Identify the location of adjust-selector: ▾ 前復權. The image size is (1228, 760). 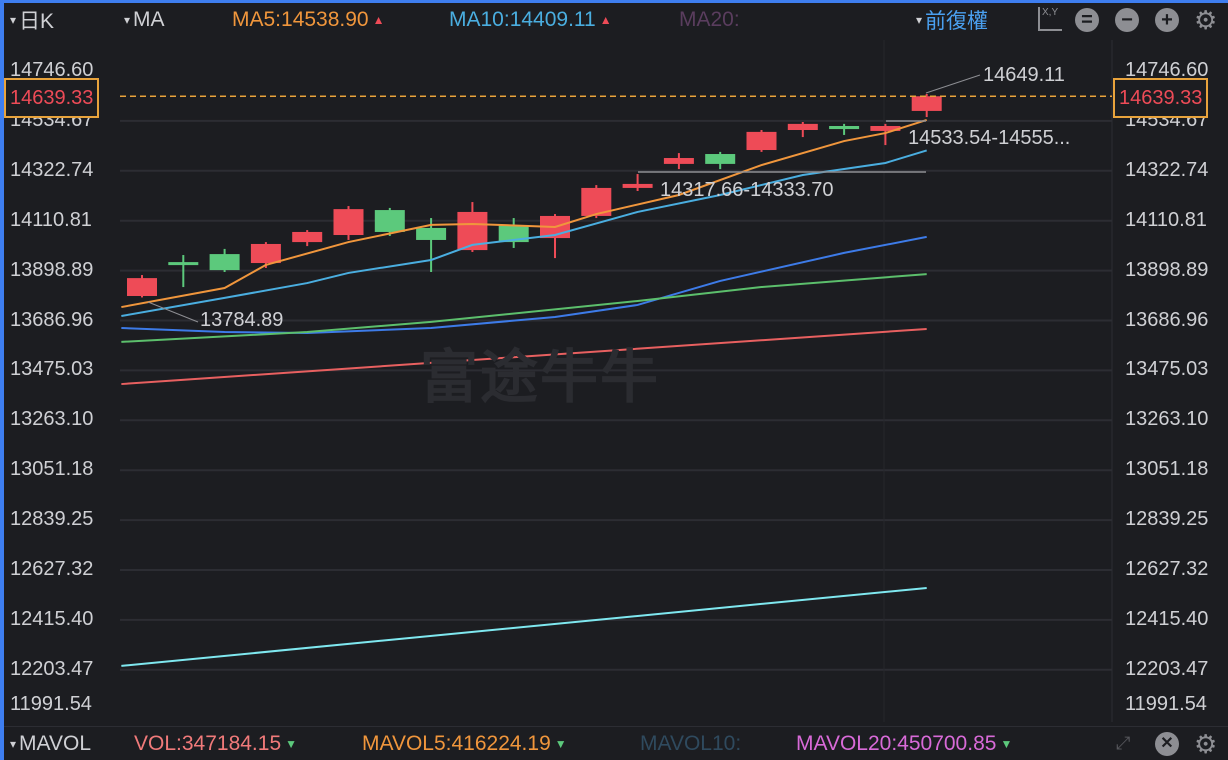
(952, 20).